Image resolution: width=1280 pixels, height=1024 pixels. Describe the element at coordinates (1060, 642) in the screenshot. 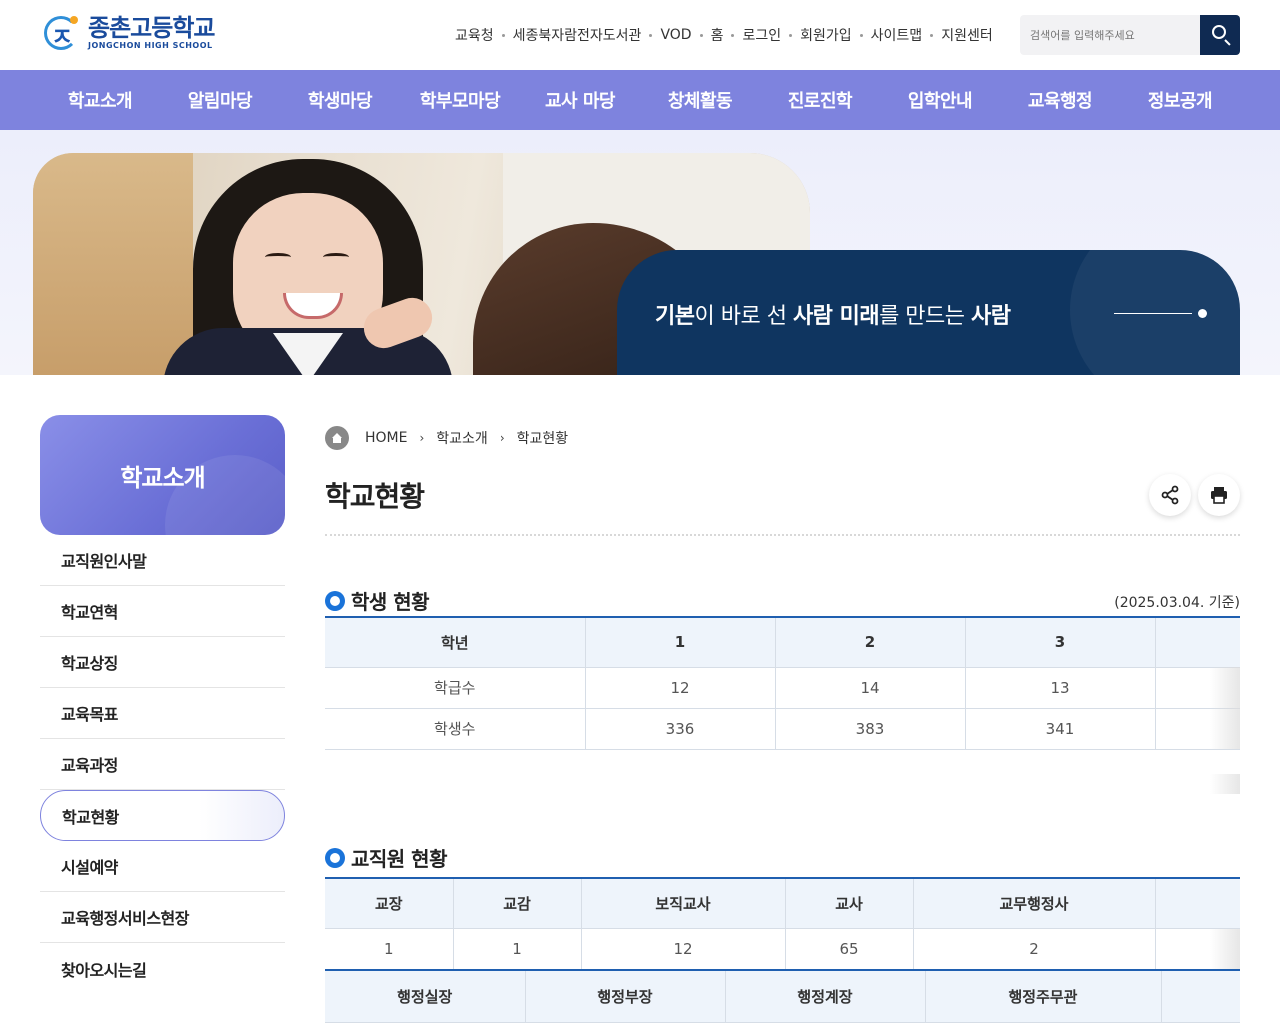

I see `table-header: 3` at that location.